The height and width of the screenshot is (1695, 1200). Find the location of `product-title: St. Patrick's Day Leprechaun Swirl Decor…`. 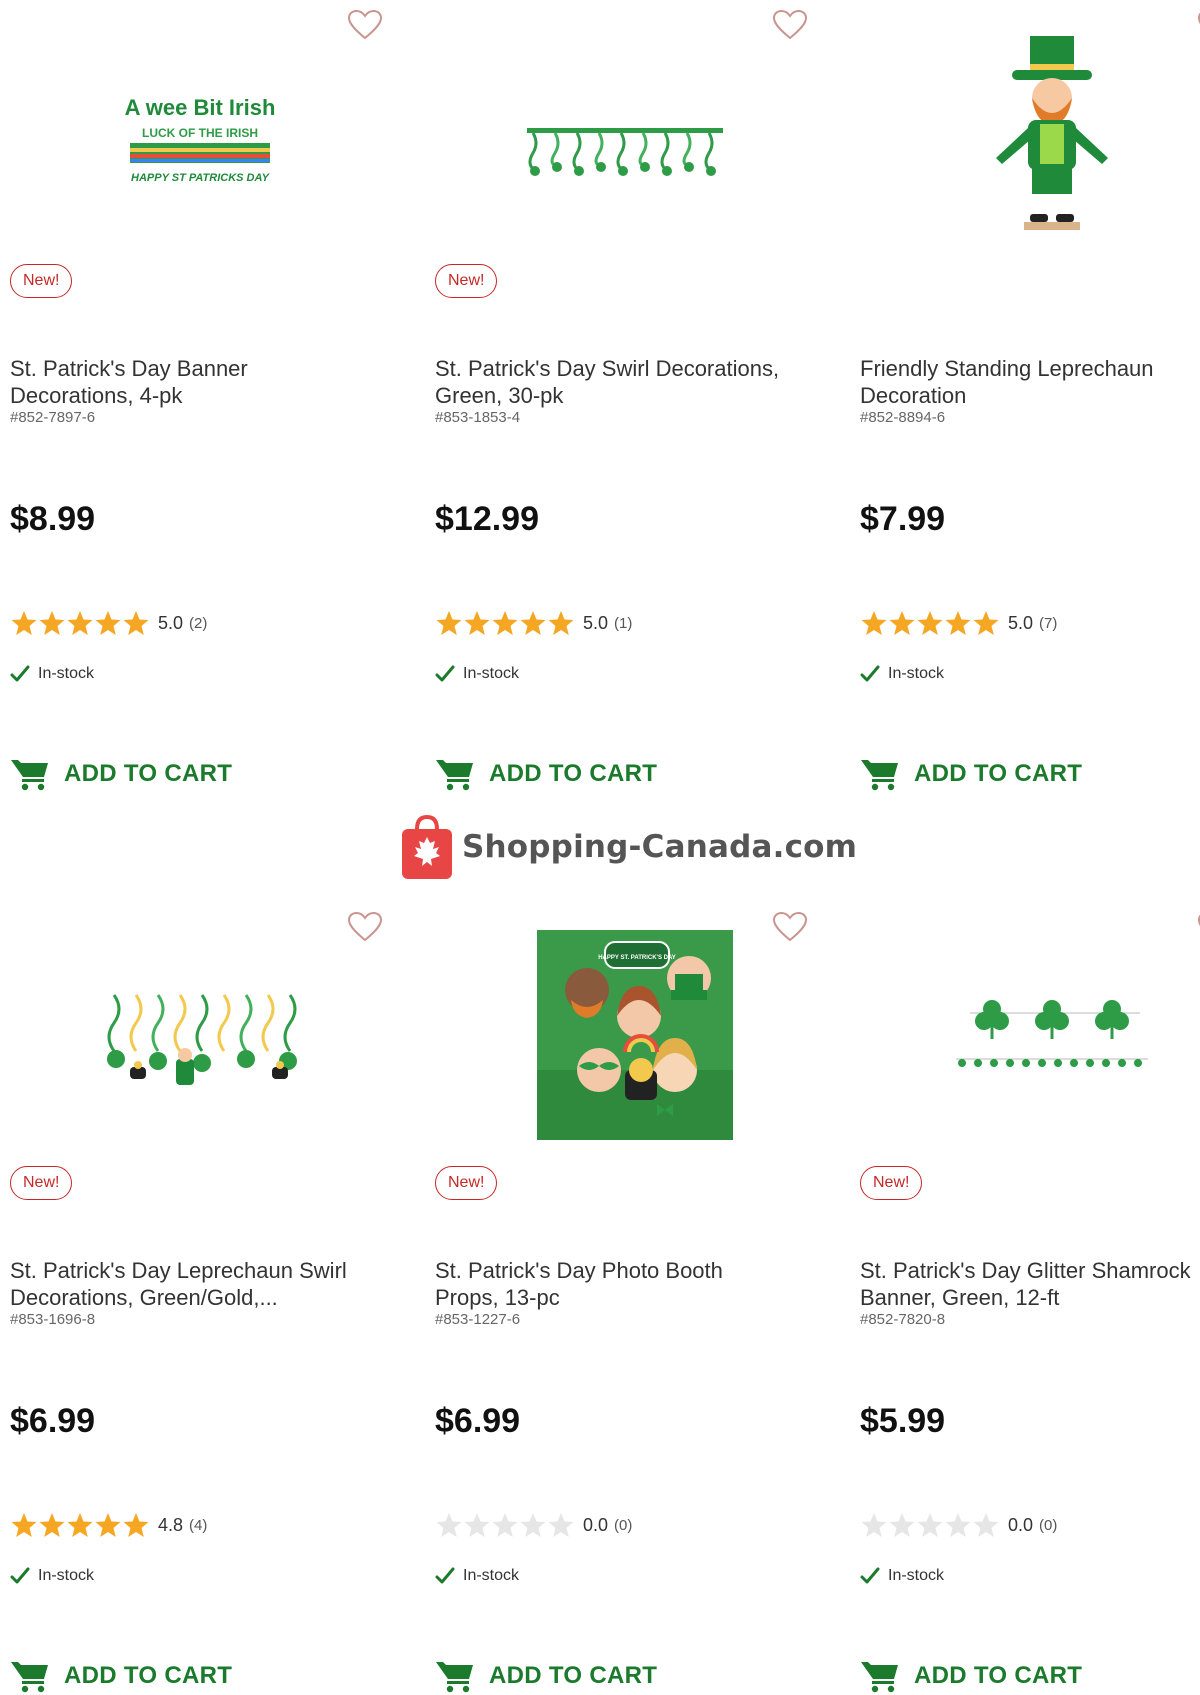

product-title: St. Patrick's Day Leprechaun Swirl Decor… is located at coordinates (185, 1284).